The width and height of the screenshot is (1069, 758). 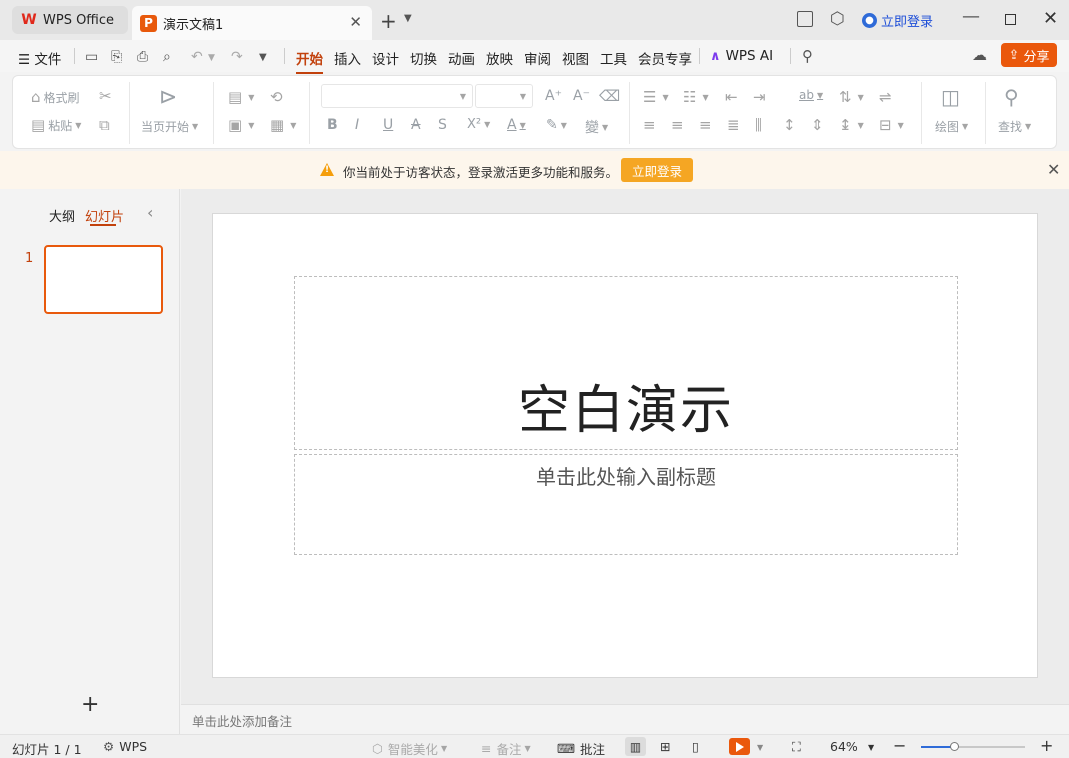 What do you see at coordinates (237, 57) in the screenshot?
I see `redo-icon: ↷` at bounding box center [237, 57].